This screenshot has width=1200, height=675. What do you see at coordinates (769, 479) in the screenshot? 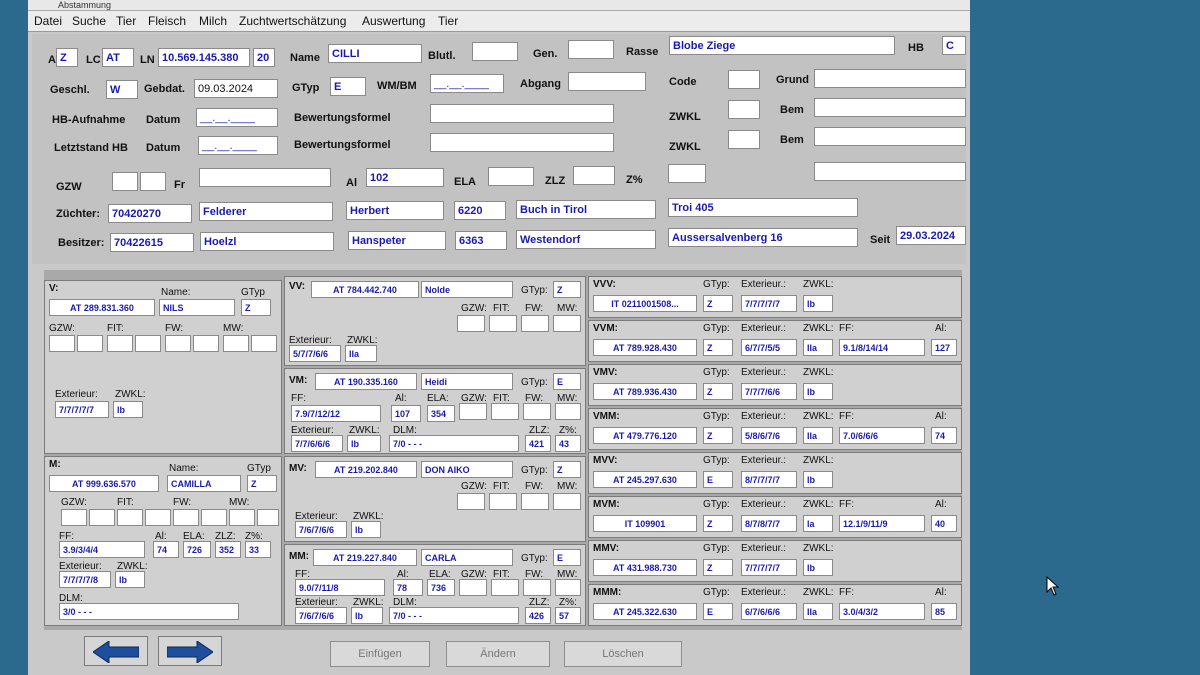
I see `mvv-ext-field: 8/7/7/7/7` at bounding box center [769, 479].